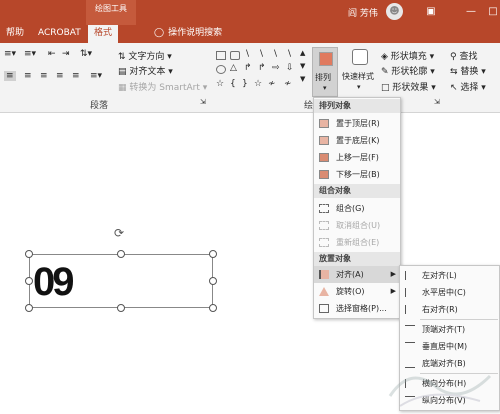  I want to click on menu-item-group: 组合(G), so click(357, 208).